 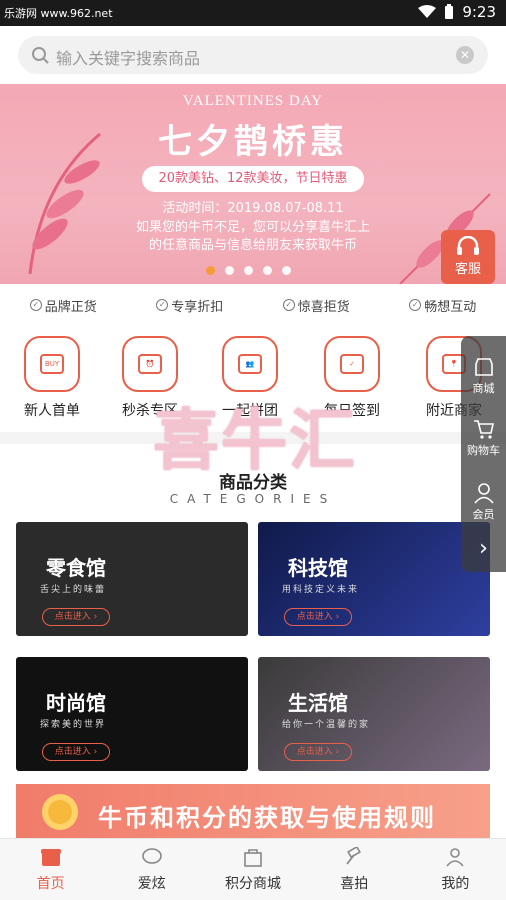 I want to click on feature-label: 专享折扣, so click(x=197, y=307).